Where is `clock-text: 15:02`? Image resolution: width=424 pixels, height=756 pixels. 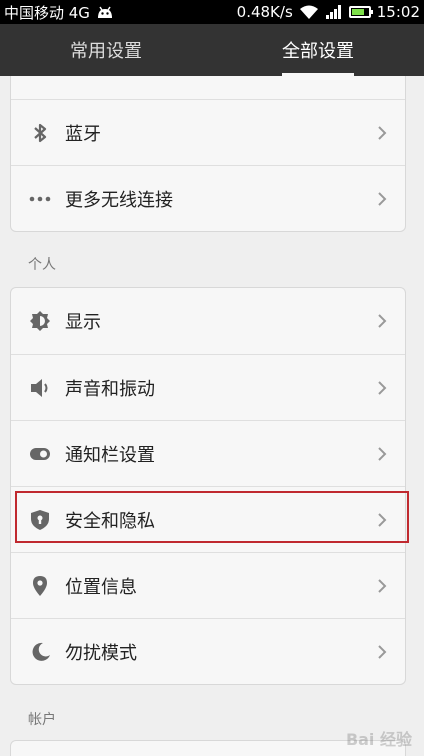 clock-text: 15:02 is located at coordinates (398, 12).